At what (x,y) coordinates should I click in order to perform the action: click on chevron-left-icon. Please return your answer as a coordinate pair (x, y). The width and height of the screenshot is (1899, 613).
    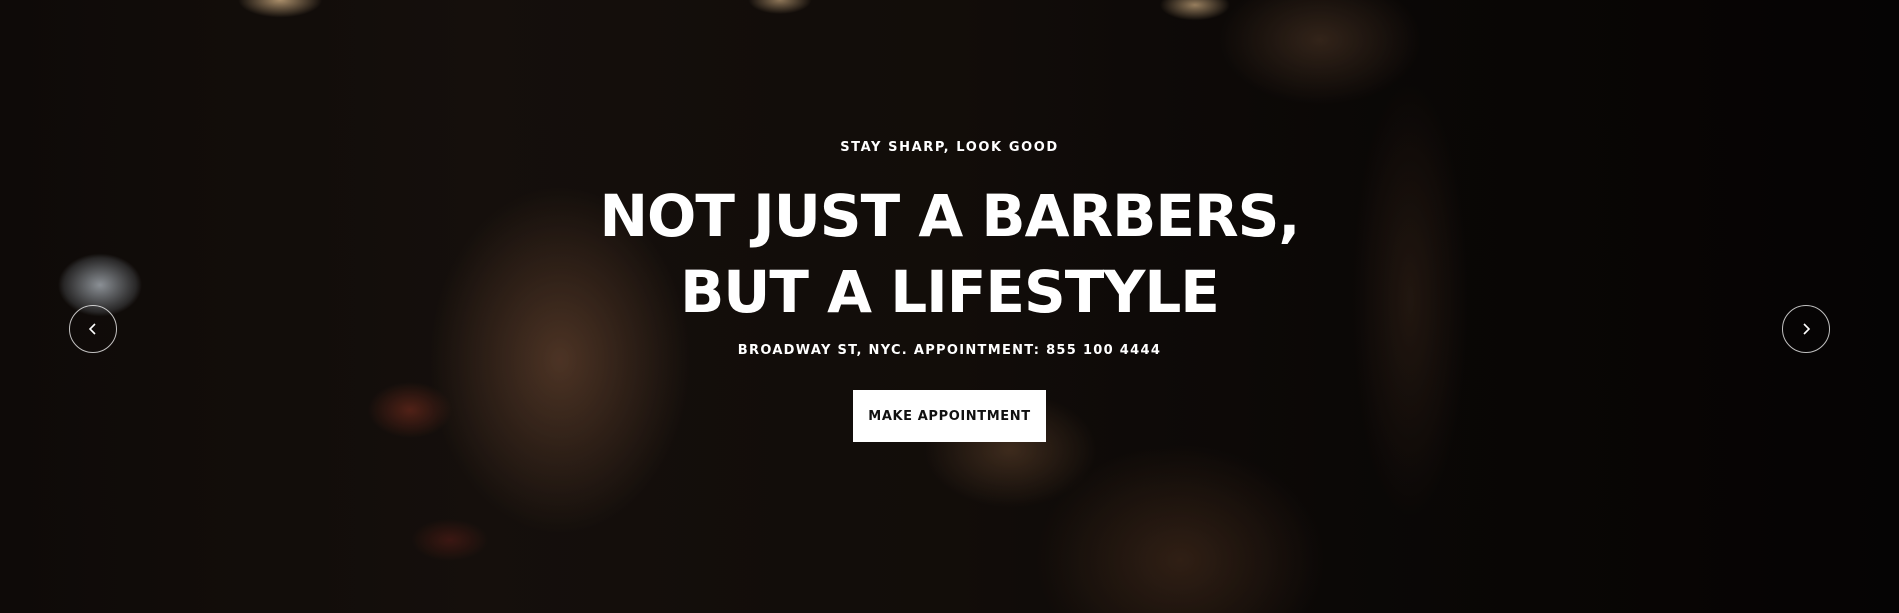
    Looking at the image, I should click on (92, 329).